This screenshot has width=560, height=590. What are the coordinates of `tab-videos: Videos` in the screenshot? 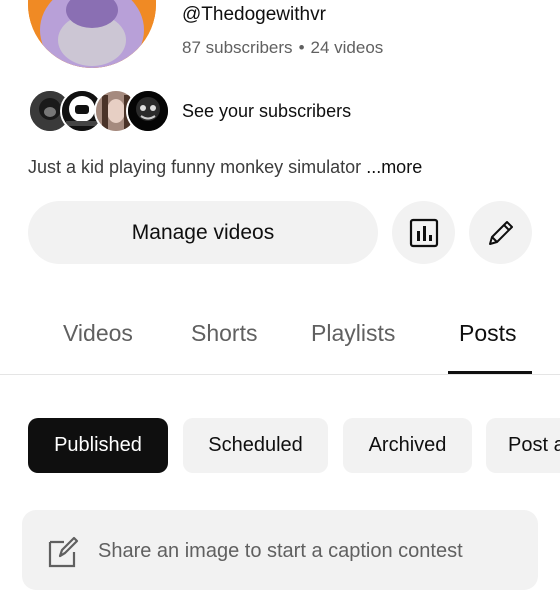 It's located at (98, 333).